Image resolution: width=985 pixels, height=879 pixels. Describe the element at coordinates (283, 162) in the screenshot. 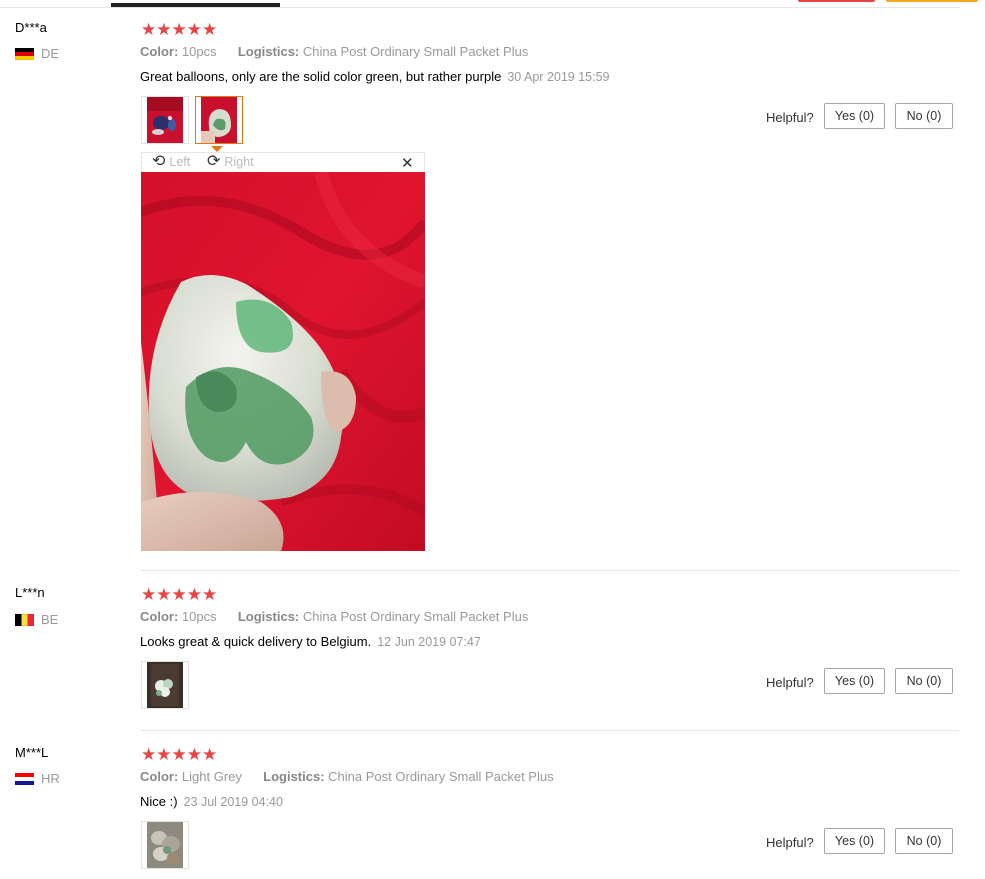

I see `photo-viewer-toolbar: ⟲ Left ⟳ Right ✕` at that location.